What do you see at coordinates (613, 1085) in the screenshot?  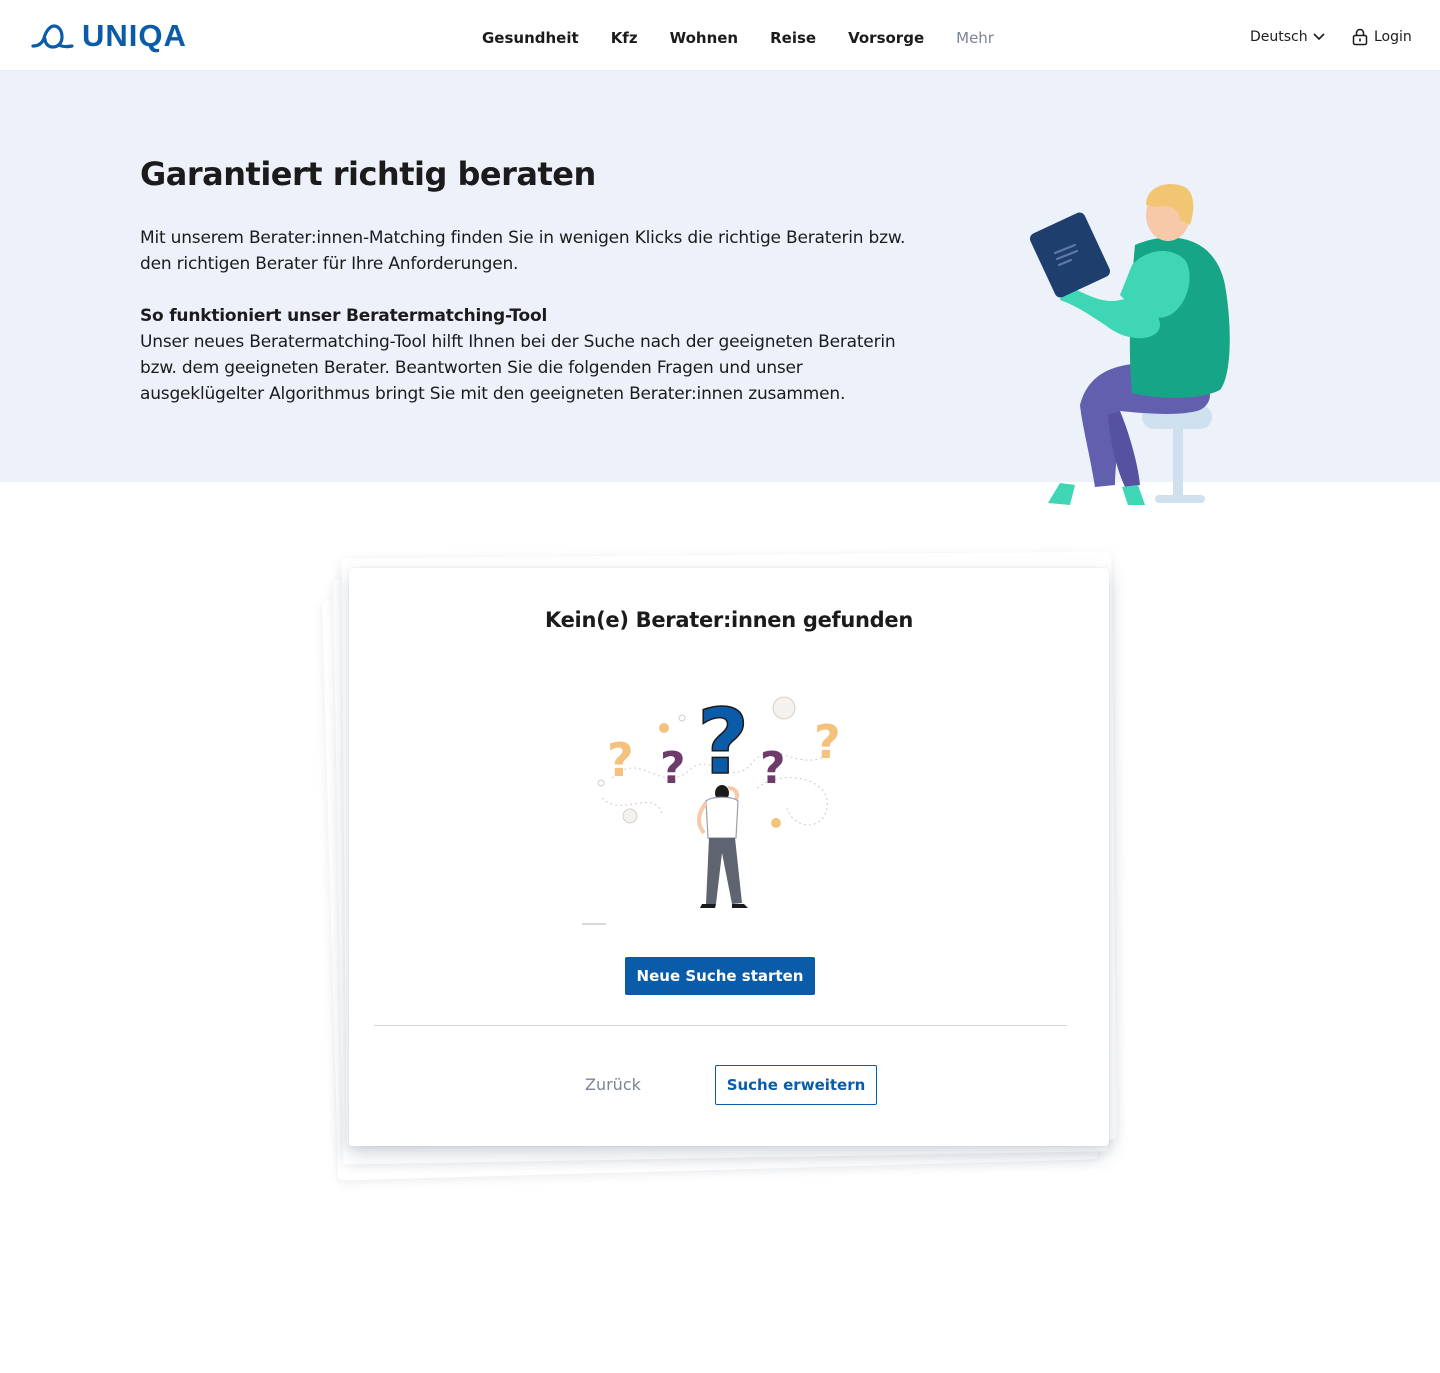 I see `back-link: Zurück` at bounding box center [613, 1085].